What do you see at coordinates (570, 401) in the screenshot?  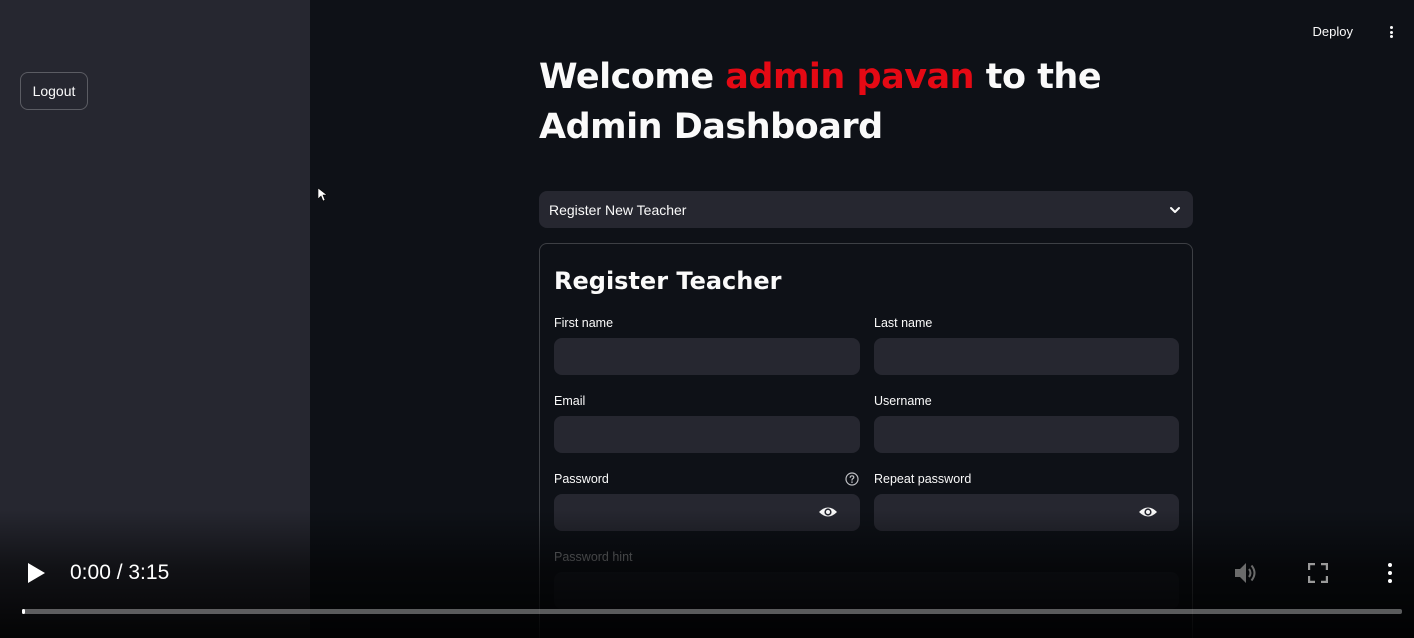 I see `email-label: Email` at bounding box center [570, 401].